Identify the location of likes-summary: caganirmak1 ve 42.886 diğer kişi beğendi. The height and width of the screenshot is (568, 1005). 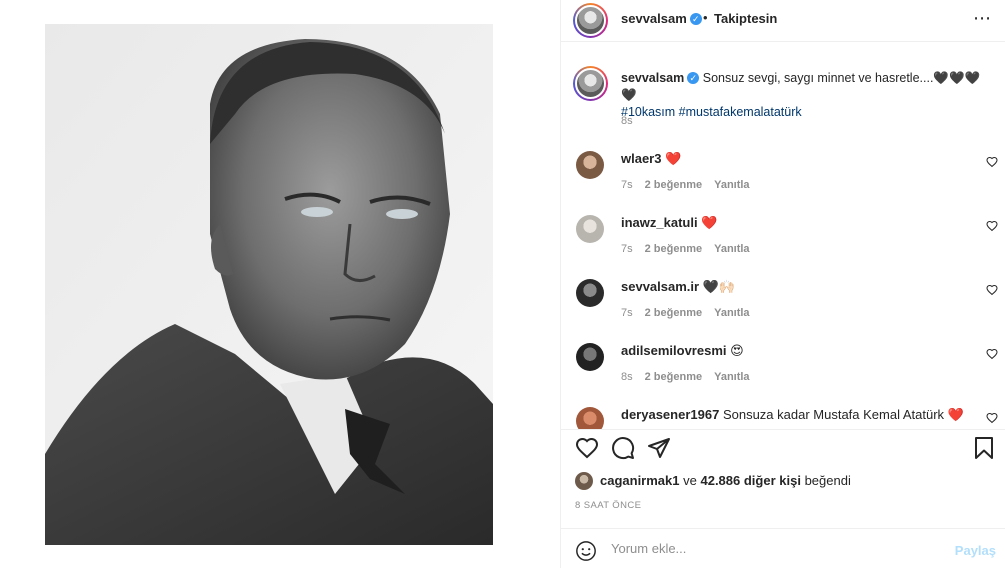
(713, 481).